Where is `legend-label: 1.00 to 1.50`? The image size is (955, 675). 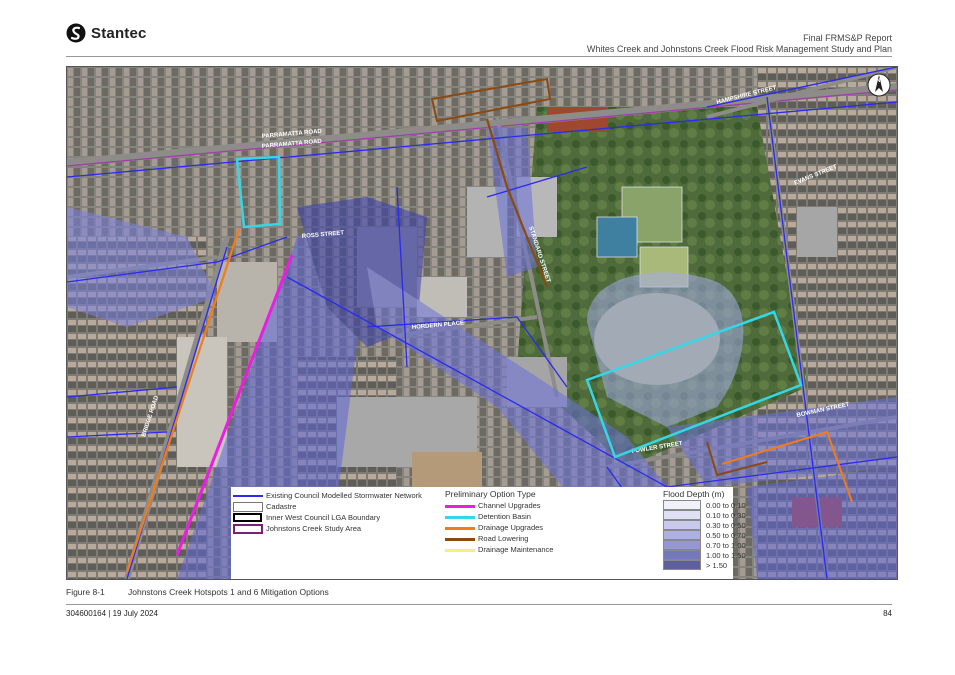
legend-label: 1.00 to 1.50 is located at coordinates (726, 555).